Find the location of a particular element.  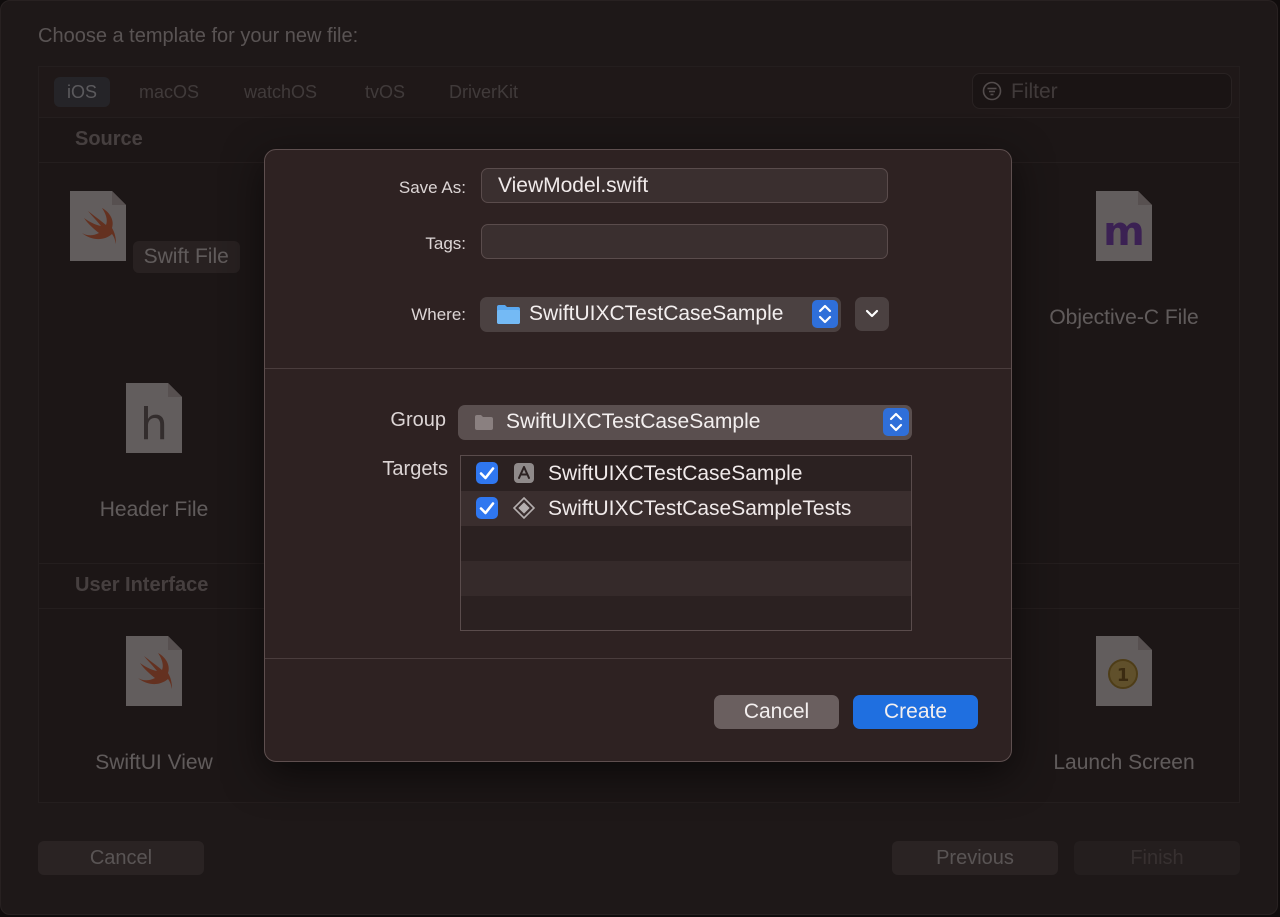

target-label: SwiftUIXCTestCaseSampleTests is located at coordinates (700, 508).